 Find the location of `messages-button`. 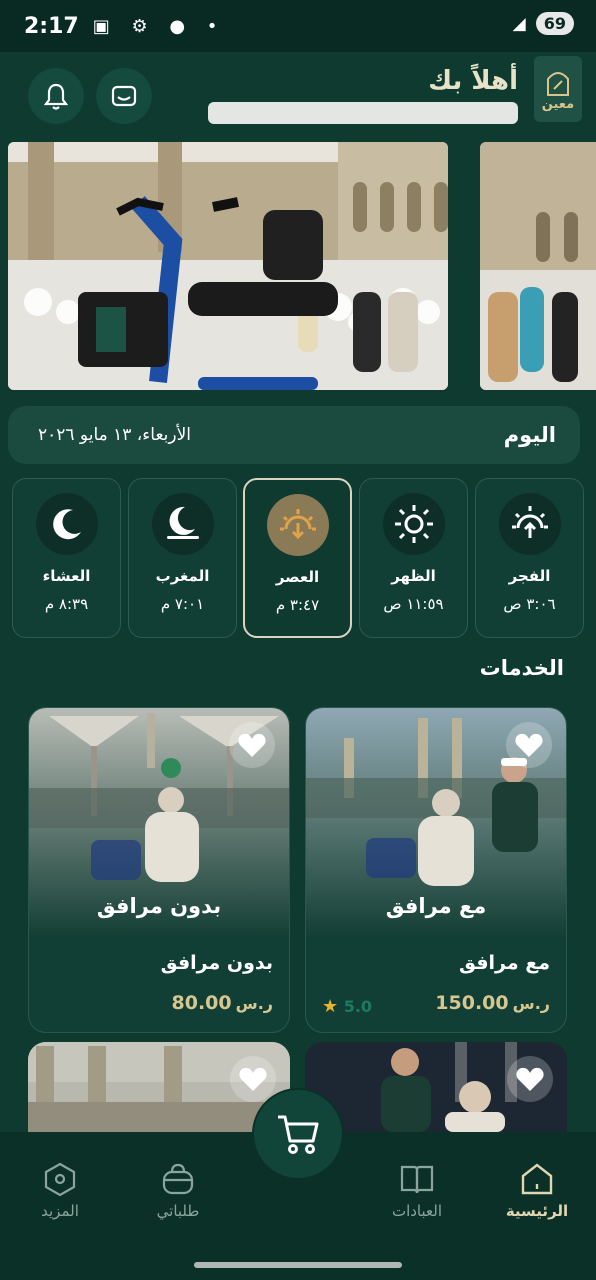

messages-button is located at coordinates (124, 96).